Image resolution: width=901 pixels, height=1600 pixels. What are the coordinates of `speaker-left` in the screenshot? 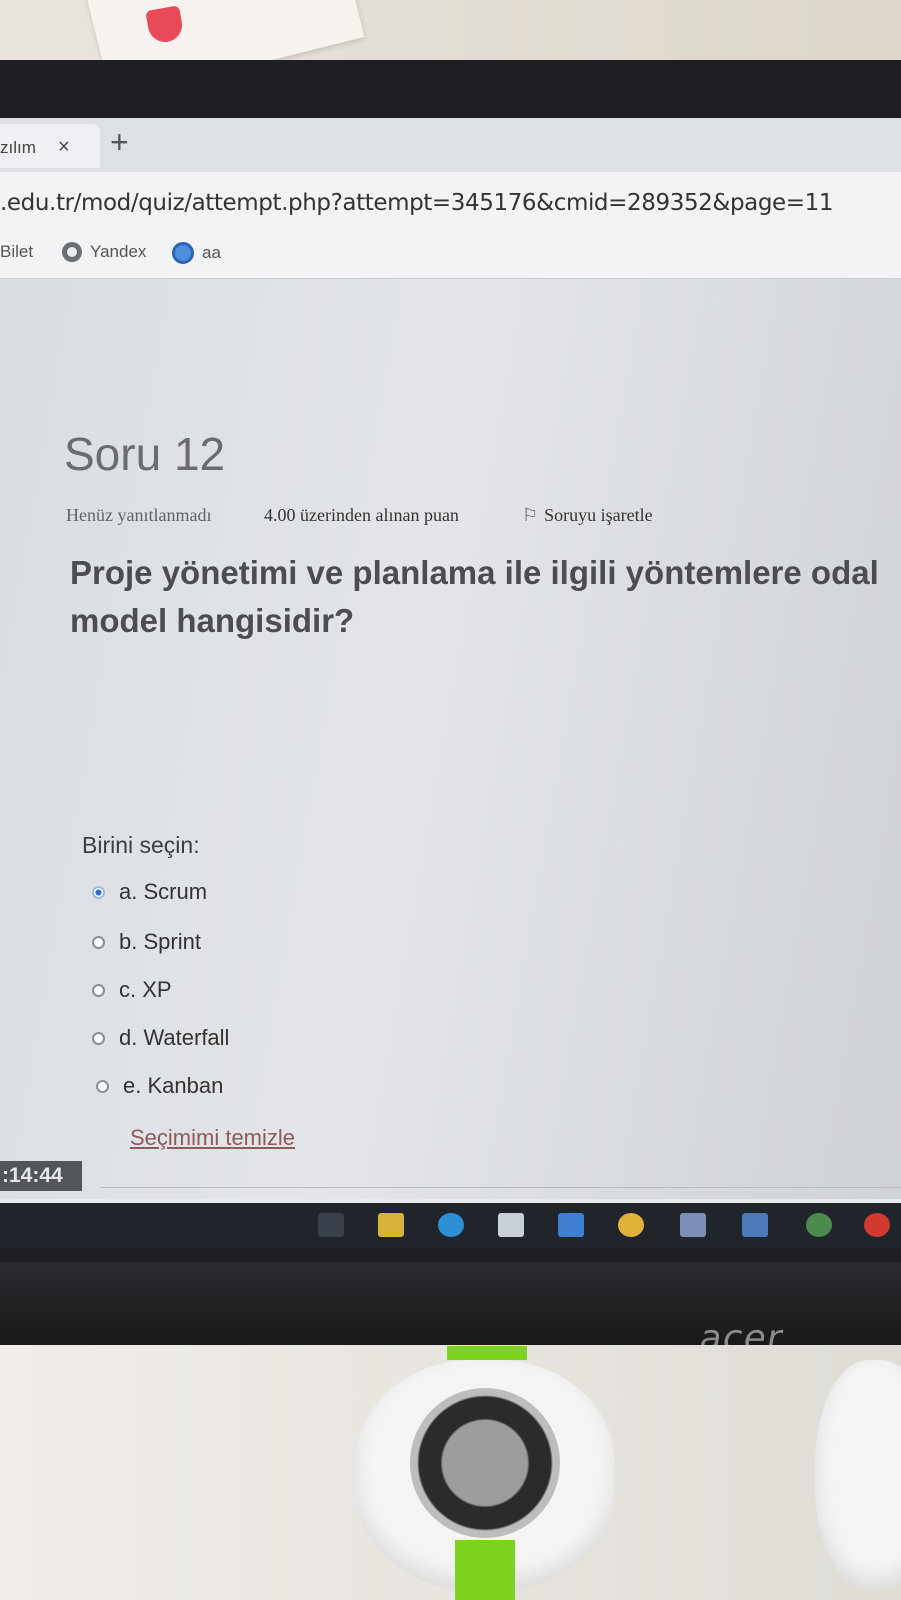 It's located at (485, 1473).